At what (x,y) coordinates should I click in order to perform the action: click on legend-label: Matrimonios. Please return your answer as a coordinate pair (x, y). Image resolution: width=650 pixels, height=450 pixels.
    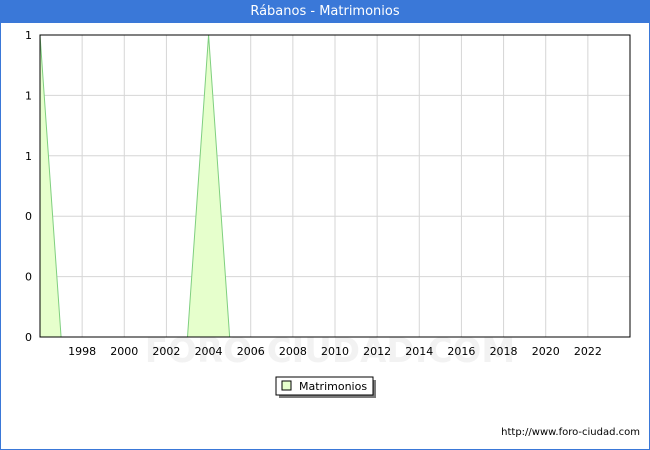
    Looking at the image, I should click on (333, 386).